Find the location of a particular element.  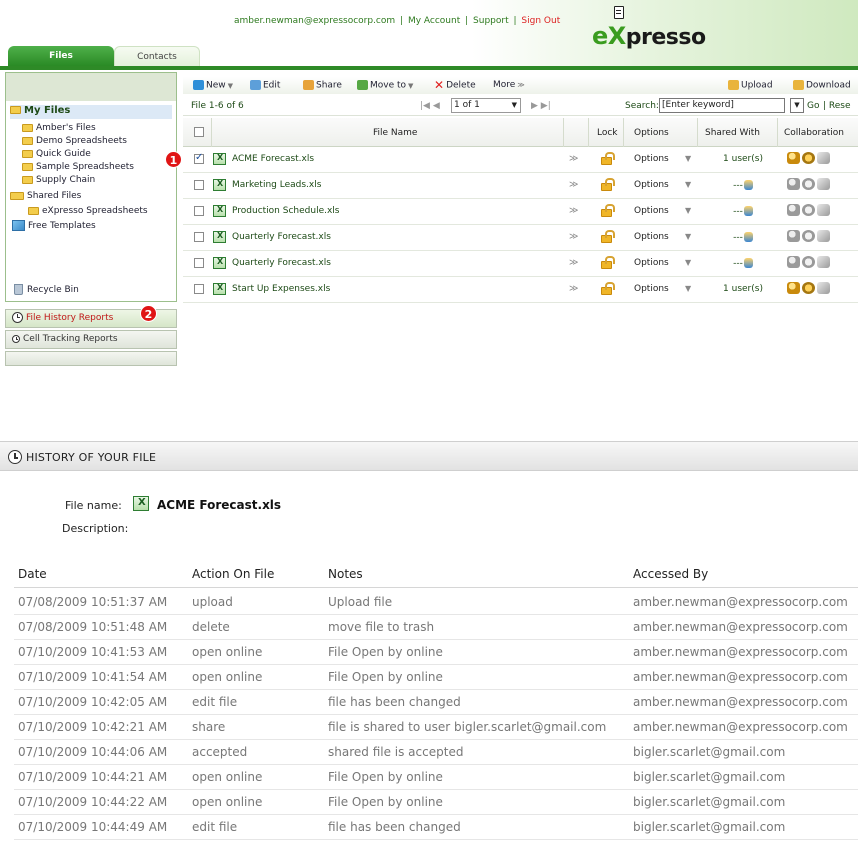

go-link: Go is located at coordinates (813, 106).